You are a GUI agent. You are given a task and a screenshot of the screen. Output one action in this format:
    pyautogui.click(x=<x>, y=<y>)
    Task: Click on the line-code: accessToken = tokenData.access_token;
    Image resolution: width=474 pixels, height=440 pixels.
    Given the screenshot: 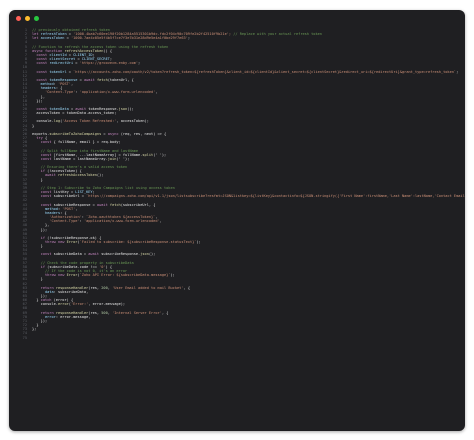 What is the action you would take?
    pyautogui.click(x=74, y=113)
    